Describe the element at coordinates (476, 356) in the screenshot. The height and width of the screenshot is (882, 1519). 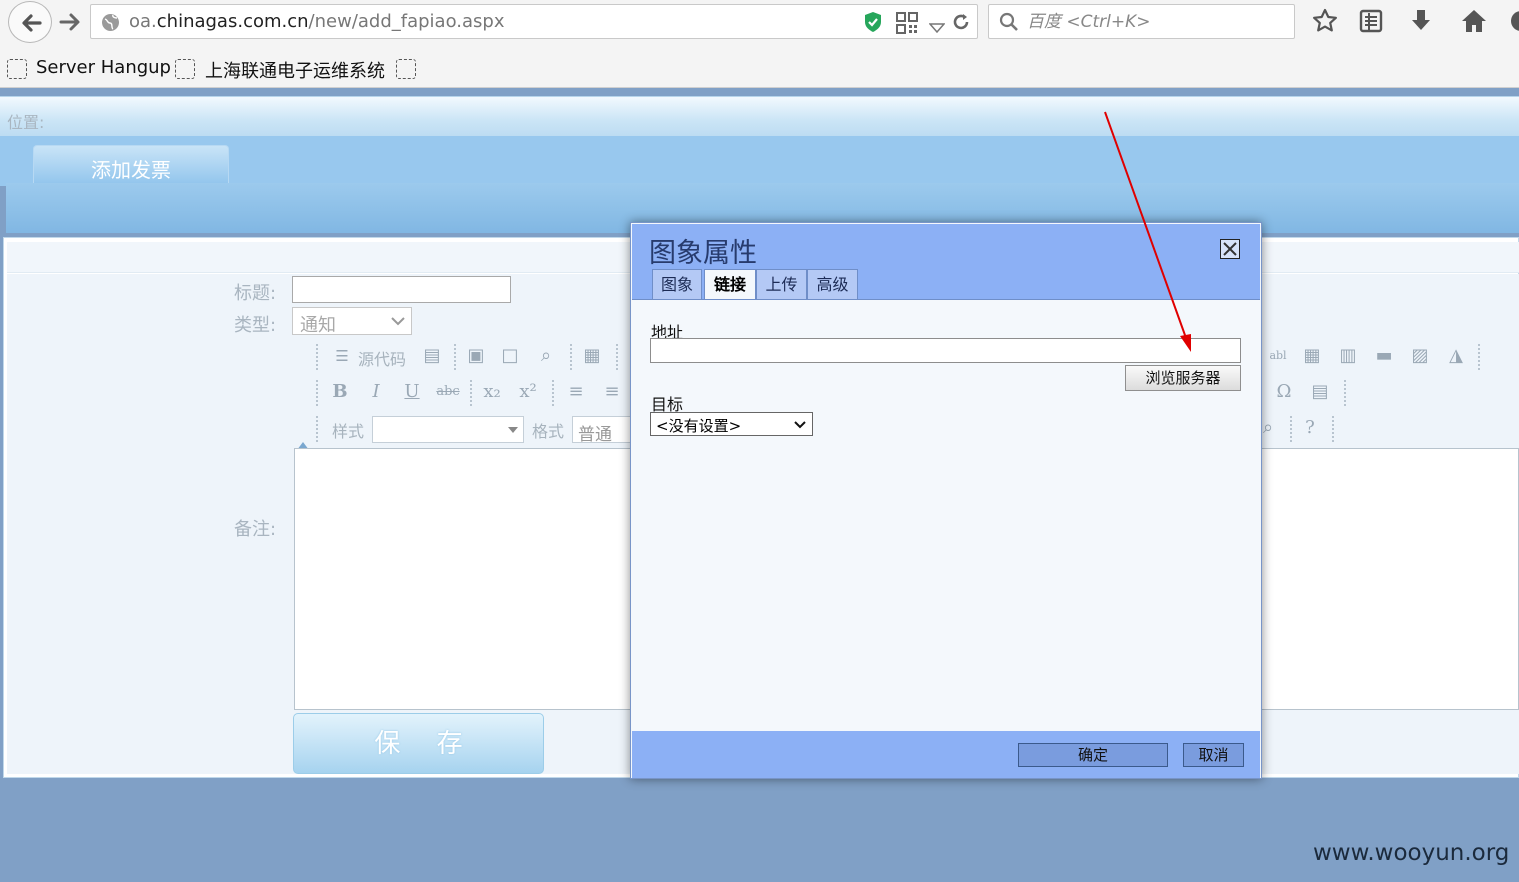
I see `save-icon: ▣` at that location.